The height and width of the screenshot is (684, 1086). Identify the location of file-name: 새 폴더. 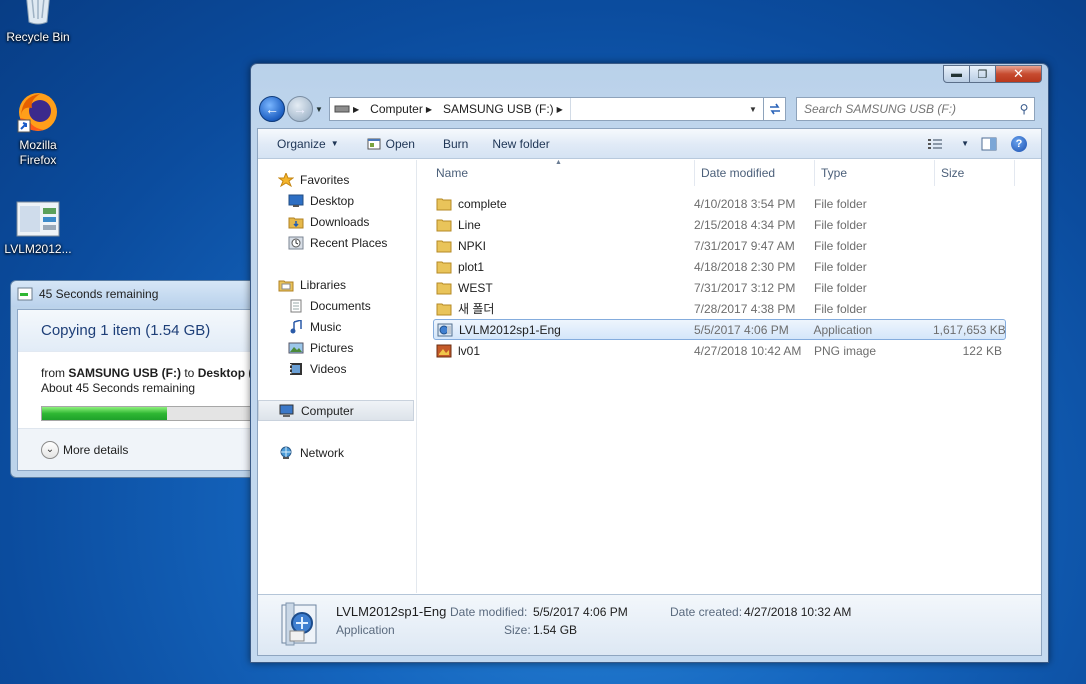
(476, 309).